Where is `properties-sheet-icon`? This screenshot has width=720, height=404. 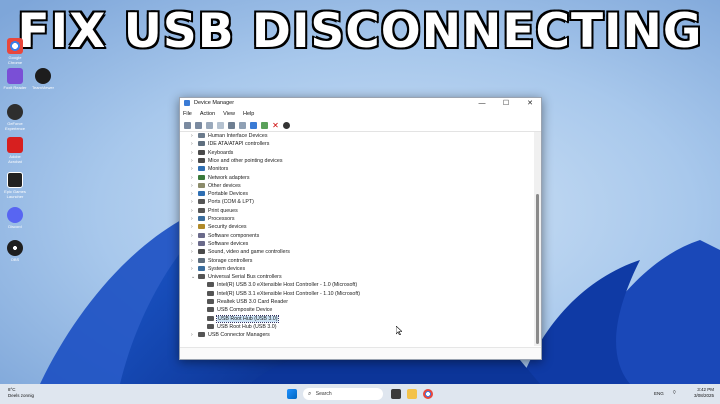
properties-sheet-icon is located at coordinates (242, 125).